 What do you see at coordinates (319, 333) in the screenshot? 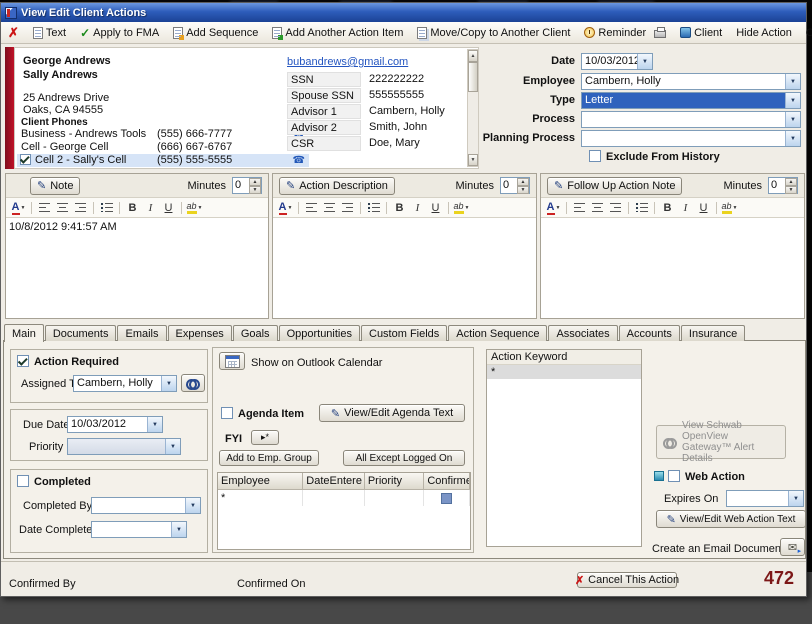
I see `tab-opportunities: Opportunities` at bounding box center [319, 333].